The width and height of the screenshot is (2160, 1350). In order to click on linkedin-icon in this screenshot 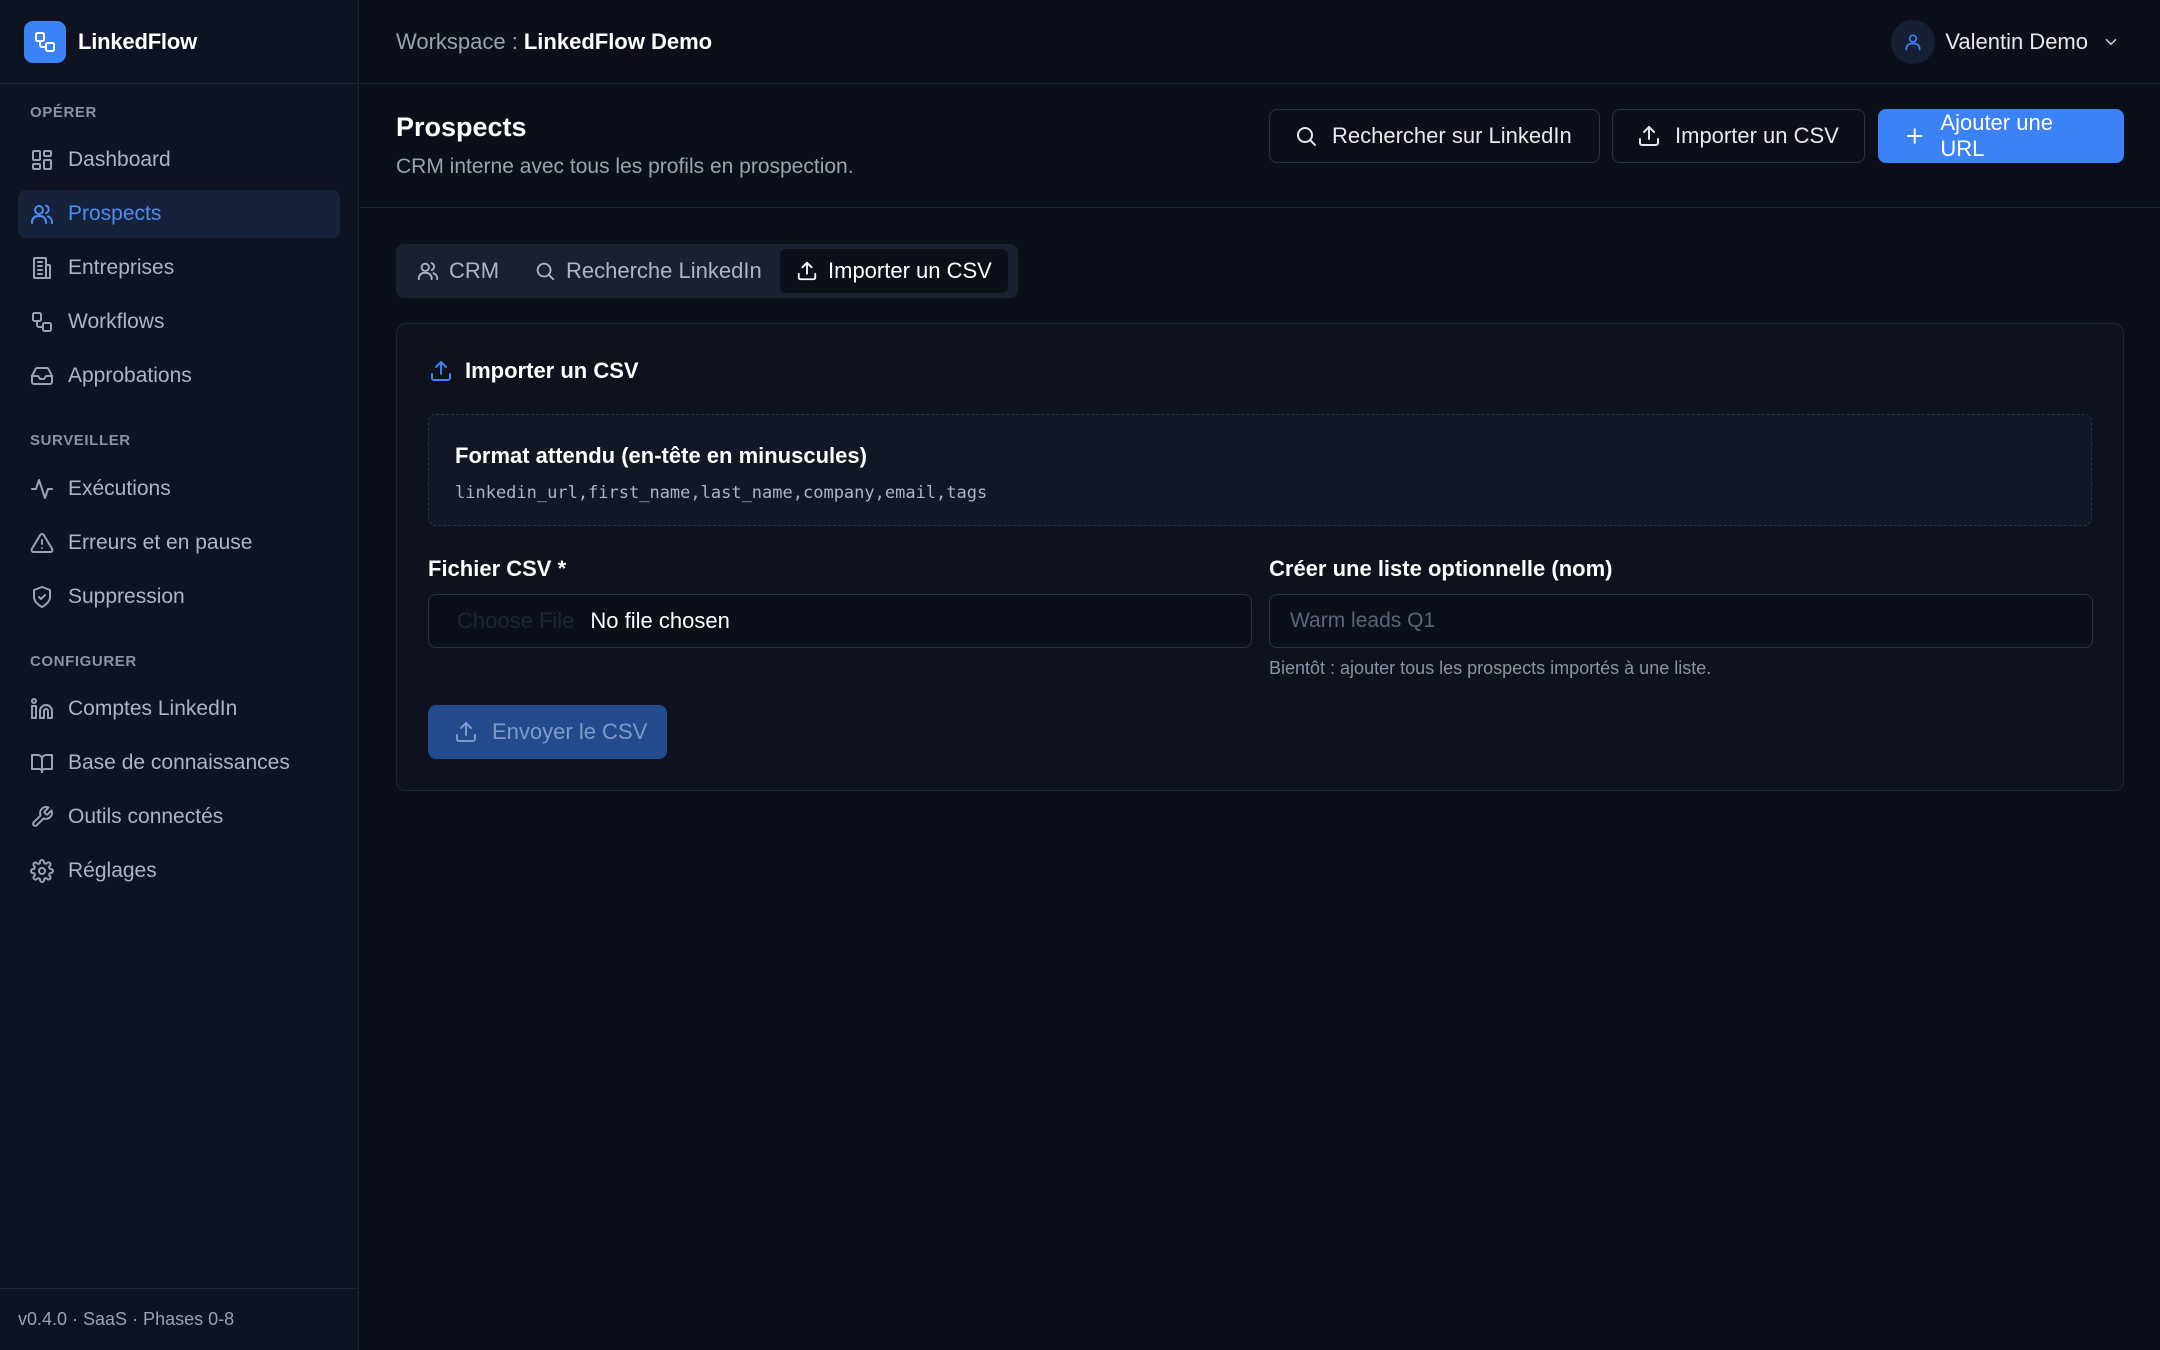, I will do `click(42, 708)`.